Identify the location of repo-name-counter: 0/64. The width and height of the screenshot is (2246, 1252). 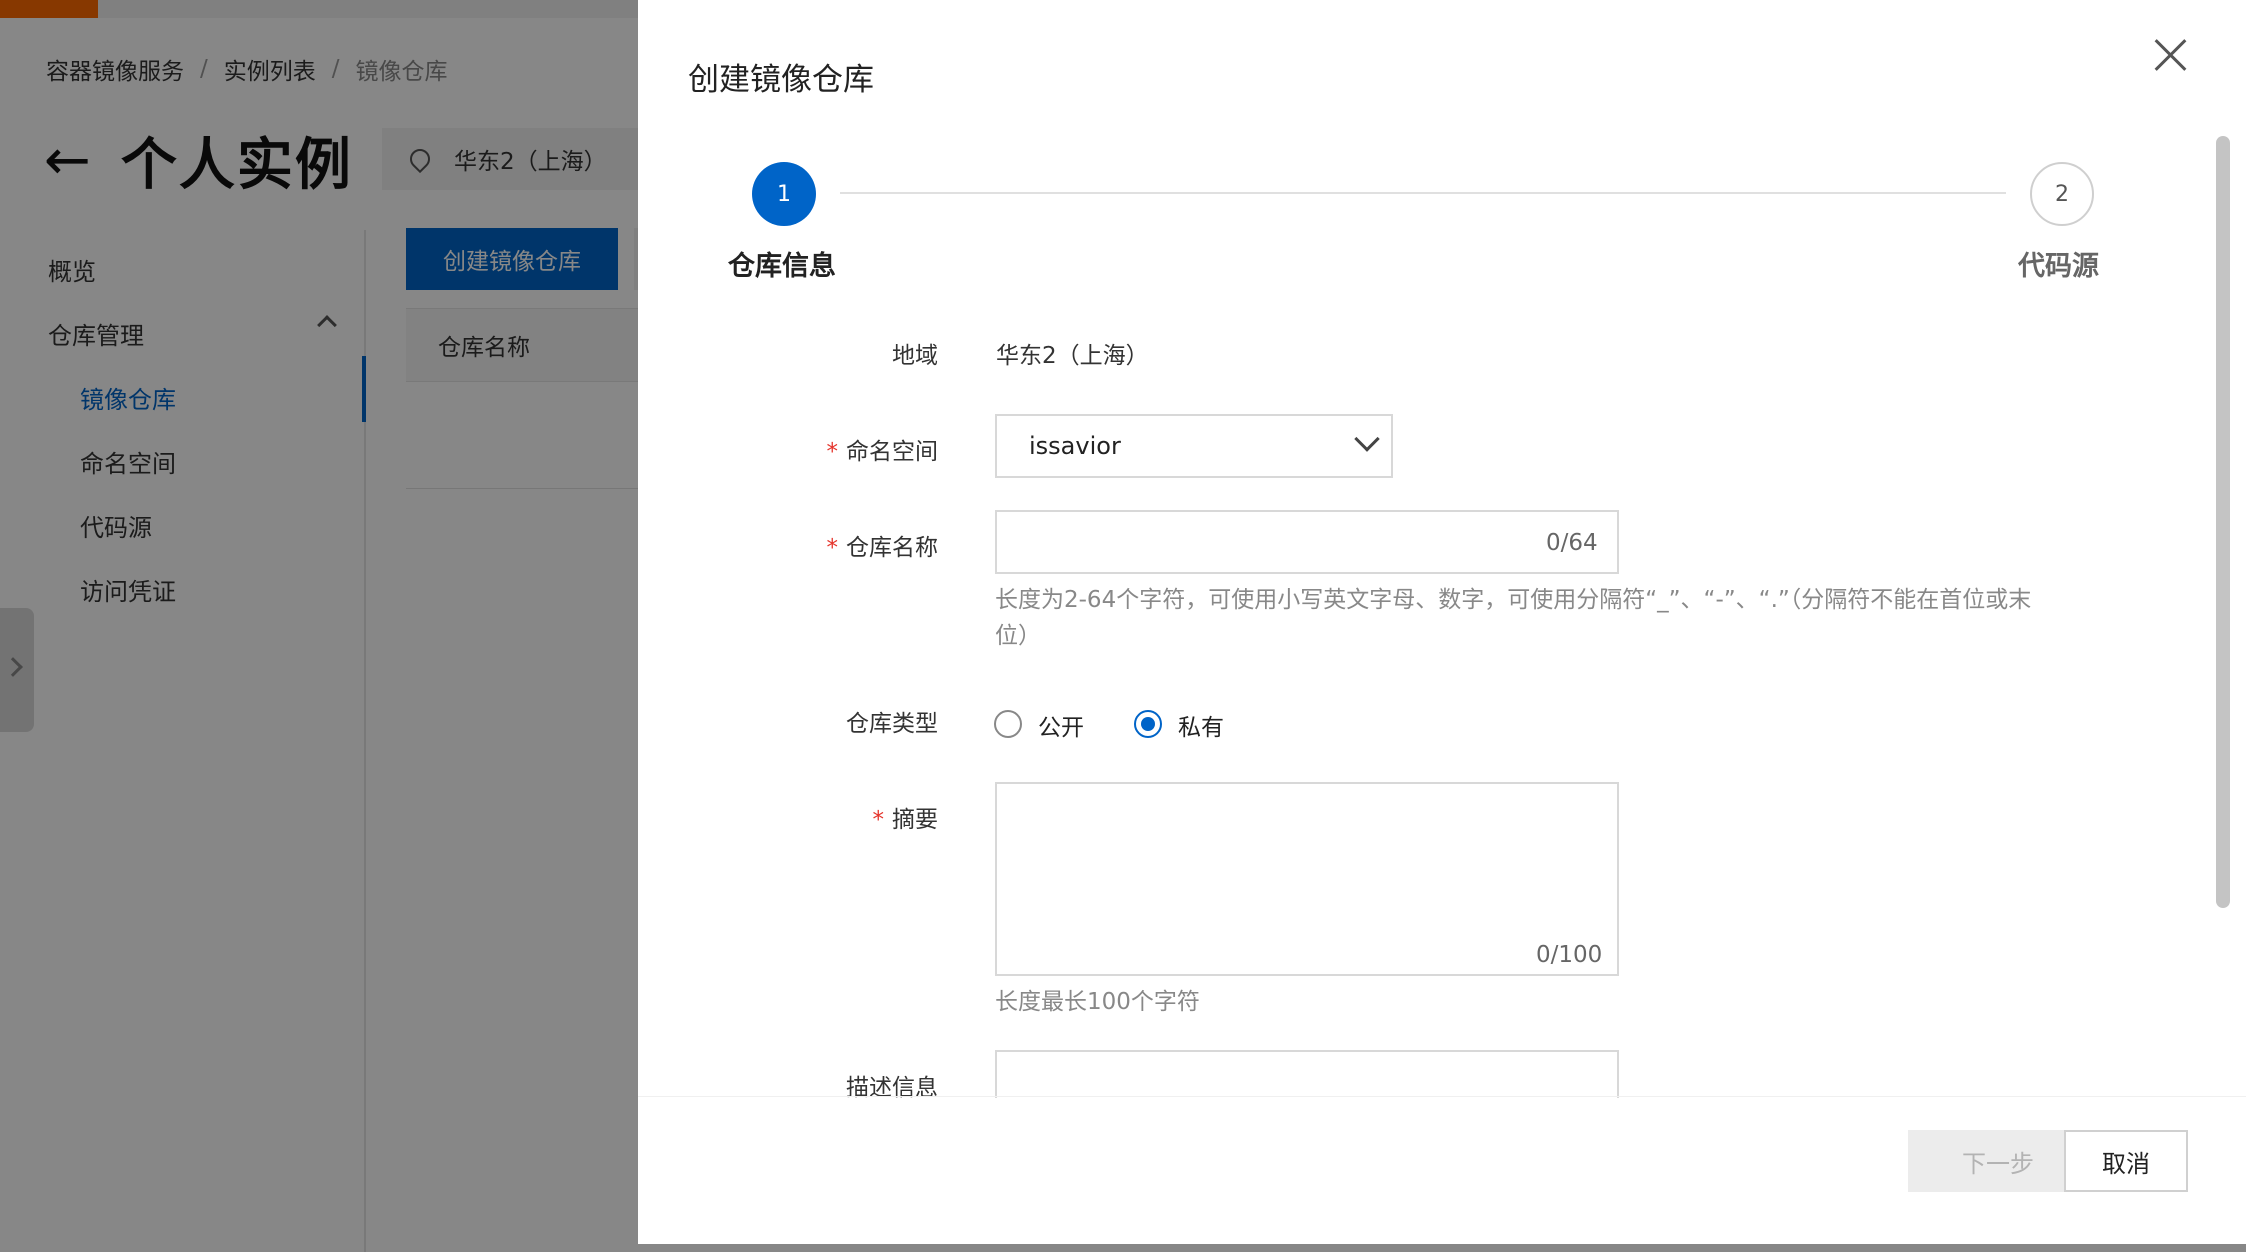
(1572, 543).